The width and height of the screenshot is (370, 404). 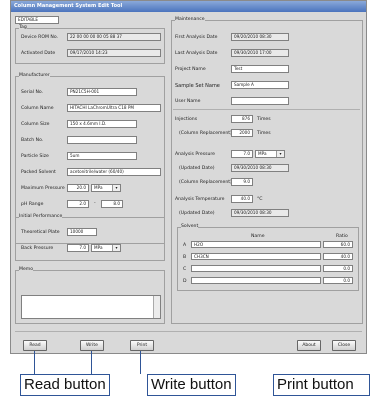 What do you see at coordinates (188, 101) in the screenshot?
I see `user-name-label: User Name` at bounding box center [188, 101].